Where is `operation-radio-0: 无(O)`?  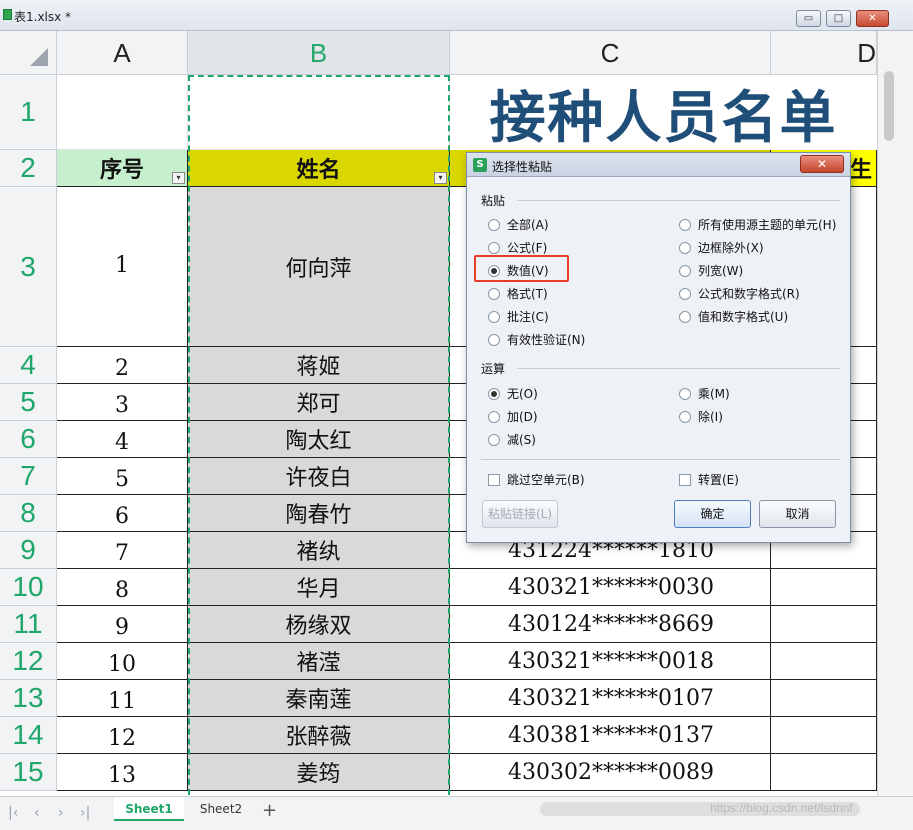 operation-radio-0: 无(O) is located at coordinates (513, 393).